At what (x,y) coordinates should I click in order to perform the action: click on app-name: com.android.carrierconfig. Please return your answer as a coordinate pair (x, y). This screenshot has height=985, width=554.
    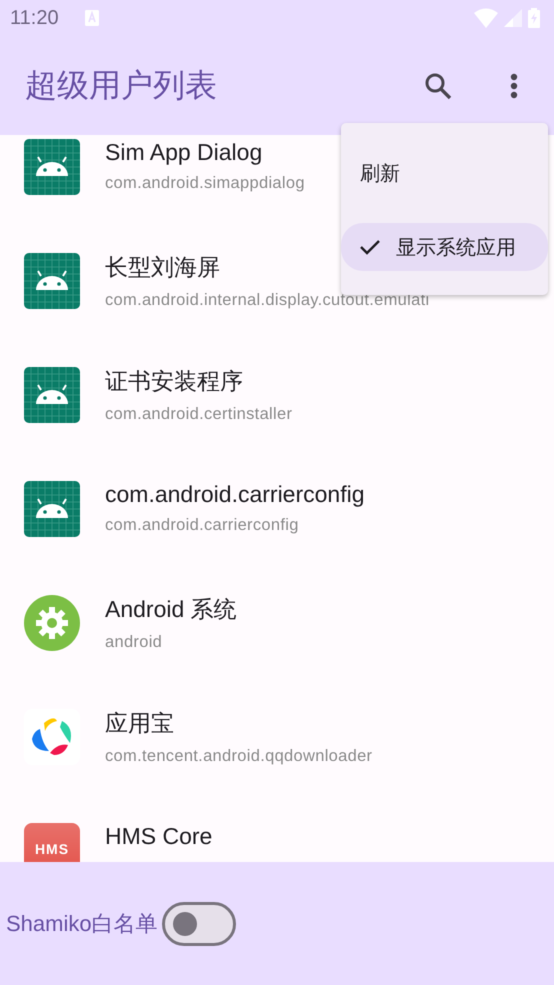
    Looking at the image, I should click on (235, 494).